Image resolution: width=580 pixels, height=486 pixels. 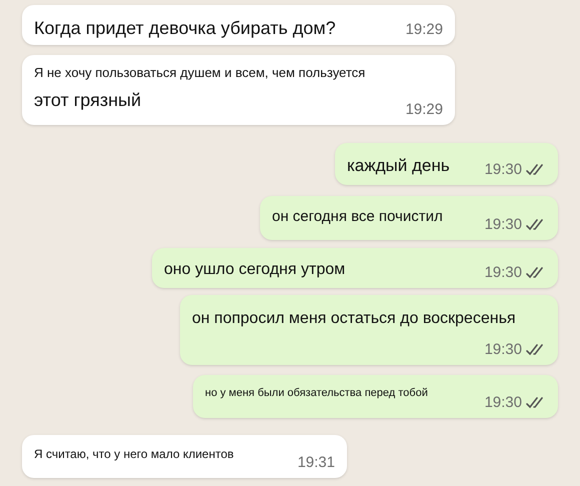 I want to click on message-text: Я считаю, что у него мало клиентов, so click(x=134, y=454).